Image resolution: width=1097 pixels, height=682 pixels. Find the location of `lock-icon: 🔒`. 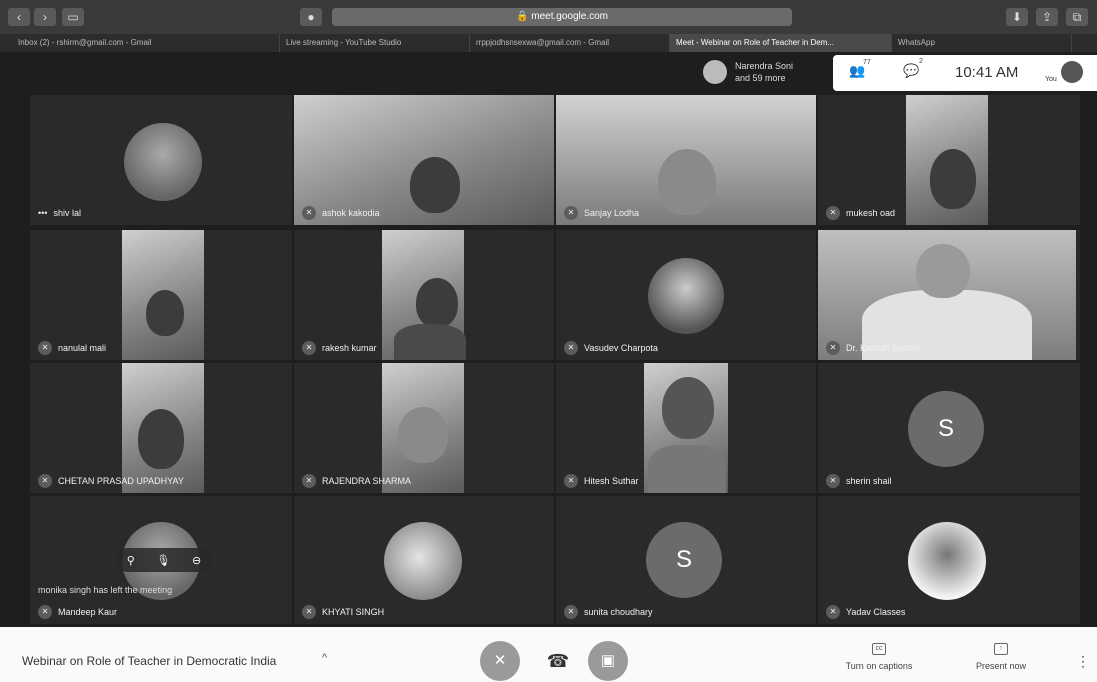

lock-icon: 🔒 is located at coordinates (524, 16).